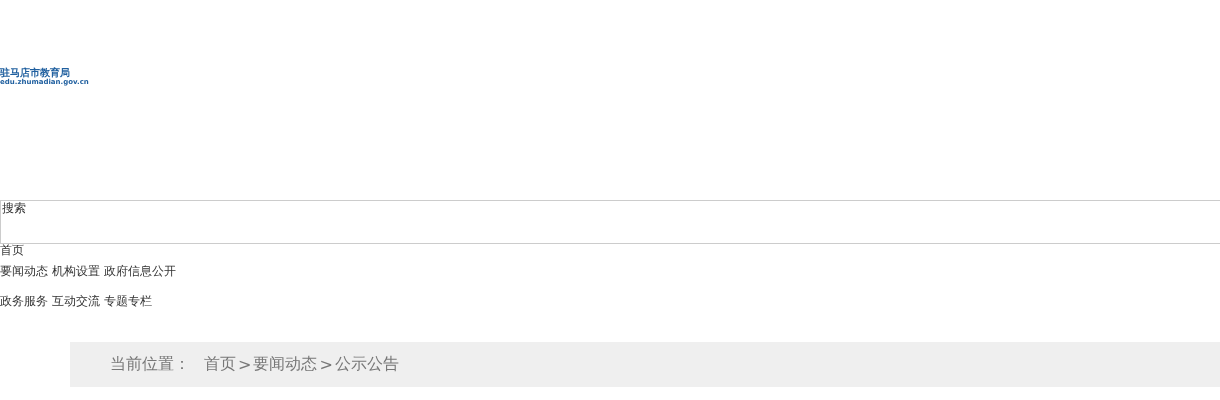  Describe the element at coordinates (12, 250) in the screenshot. I see `nav-link: 首页` at that location.